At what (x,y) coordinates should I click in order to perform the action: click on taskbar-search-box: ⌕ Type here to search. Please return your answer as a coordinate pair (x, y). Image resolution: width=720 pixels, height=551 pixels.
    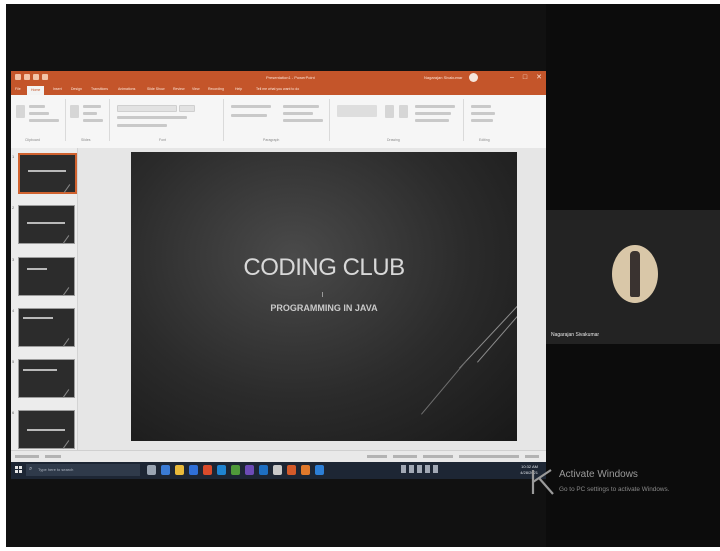
    Looking at the image, I should click on (83, 470).